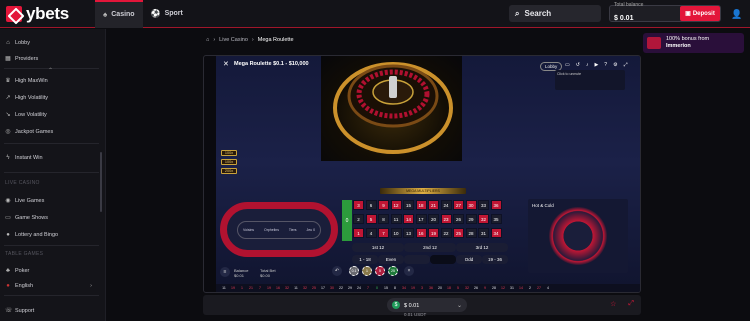  What do you see at coordinates (613, 304) in the screenshot?
I see `favorite-icon: ☆` at bounding box center [613, 304].